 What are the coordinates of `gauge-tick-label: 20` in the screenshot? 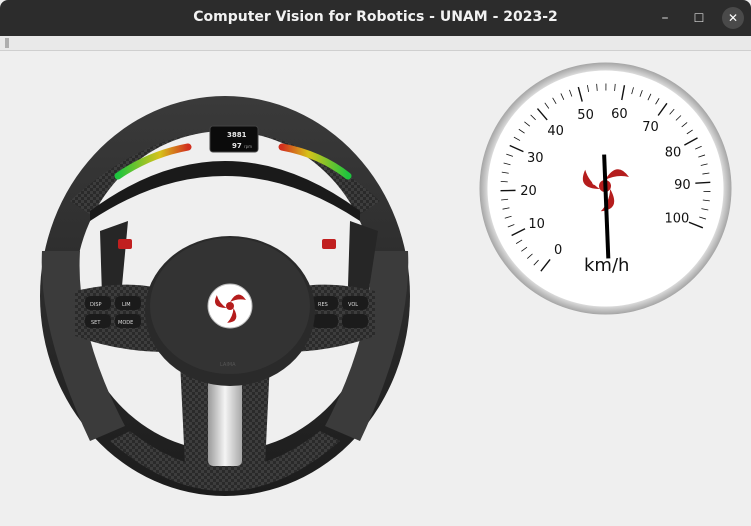 It's located at (528, 191).